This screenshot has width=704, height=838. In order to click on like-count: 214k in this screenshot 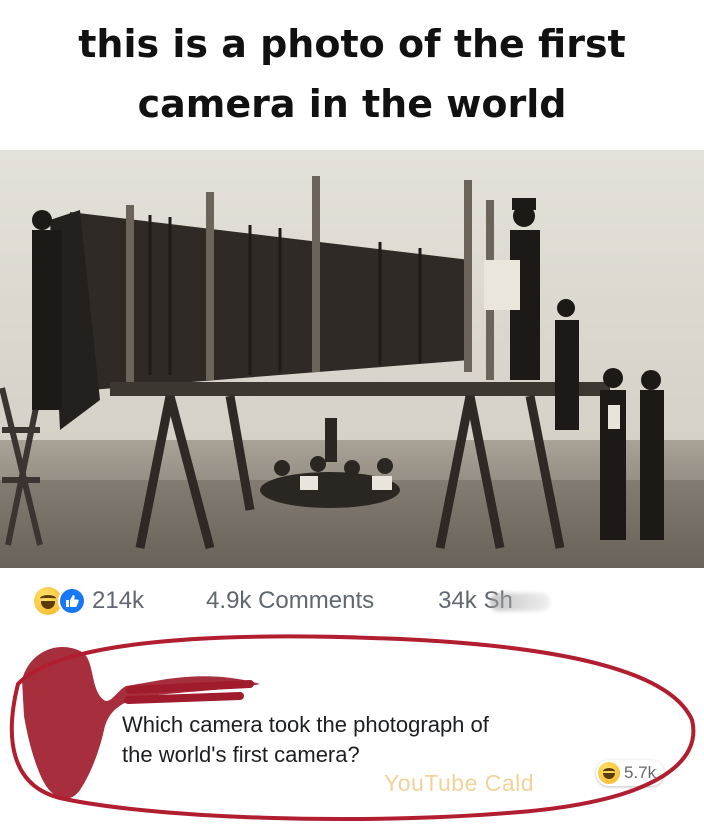, I will do `click(118, 601)`.